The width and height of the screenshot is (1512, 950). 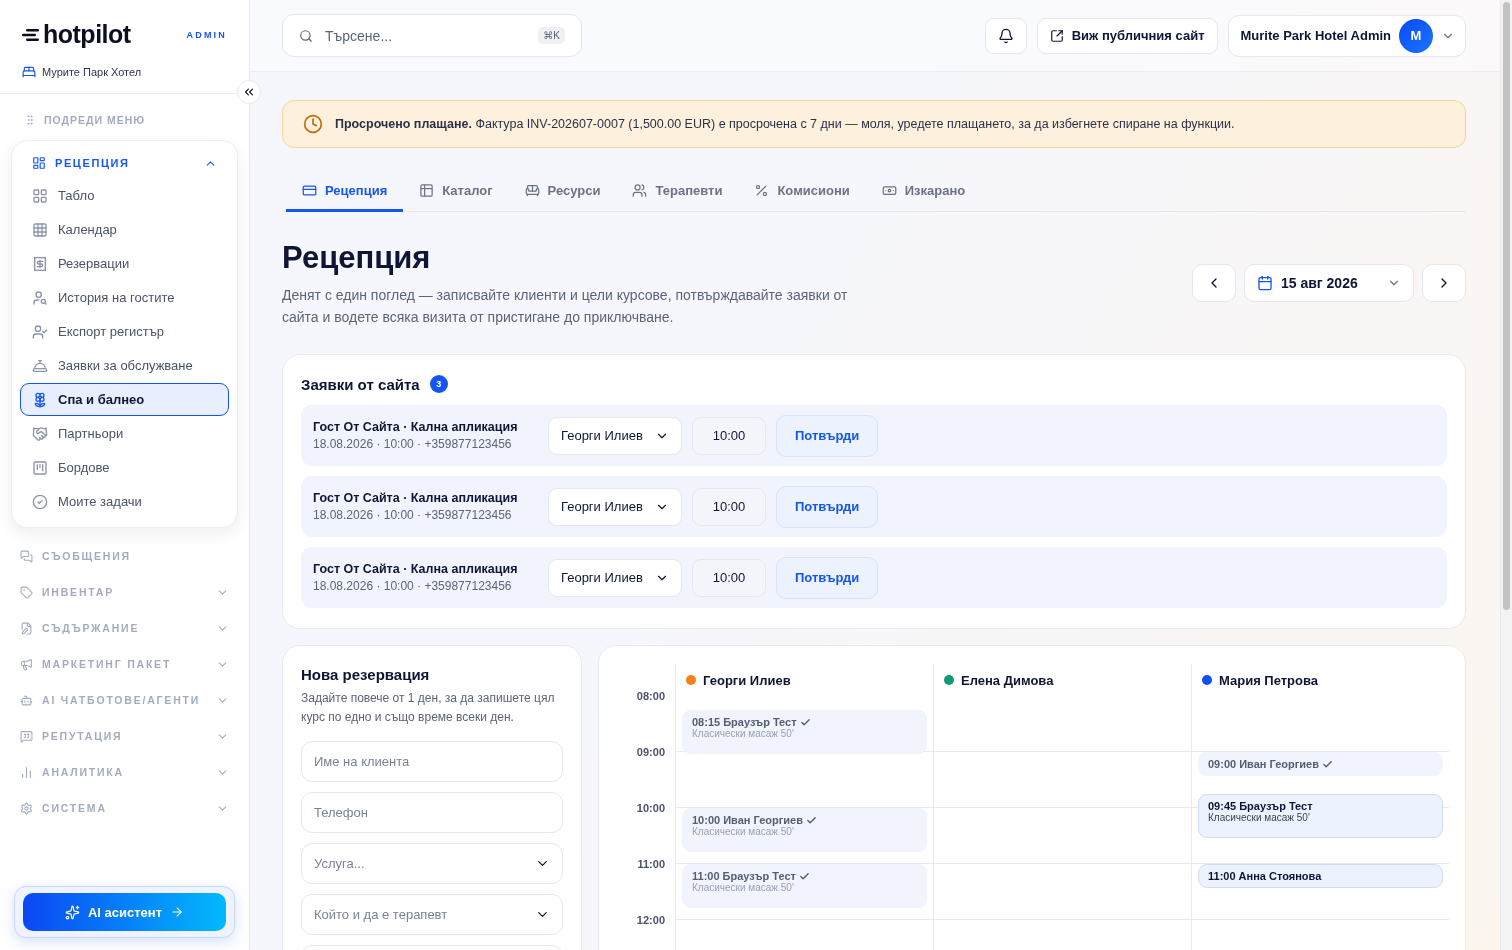 What do you see at coordinates (345, 193) in the screenshot?
I see `tab: Рецепция` at bounding box center [345, 193].